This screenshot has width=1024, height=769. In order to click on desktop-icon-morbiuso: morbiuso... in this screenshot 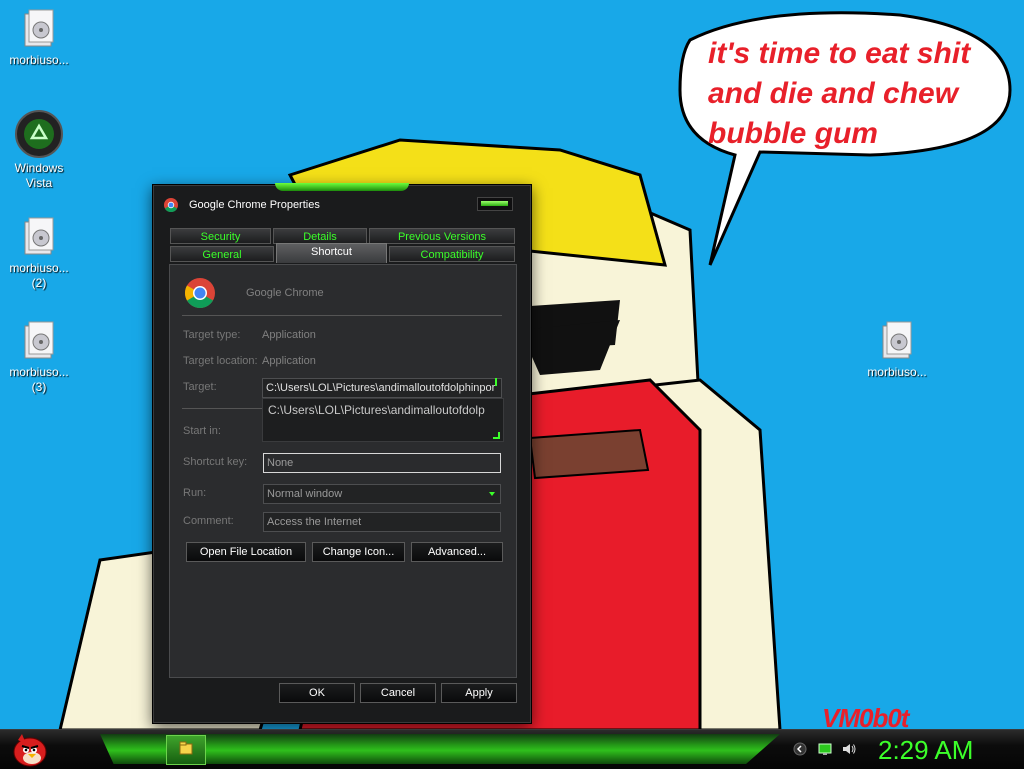, I will do `click(39, 38)`.